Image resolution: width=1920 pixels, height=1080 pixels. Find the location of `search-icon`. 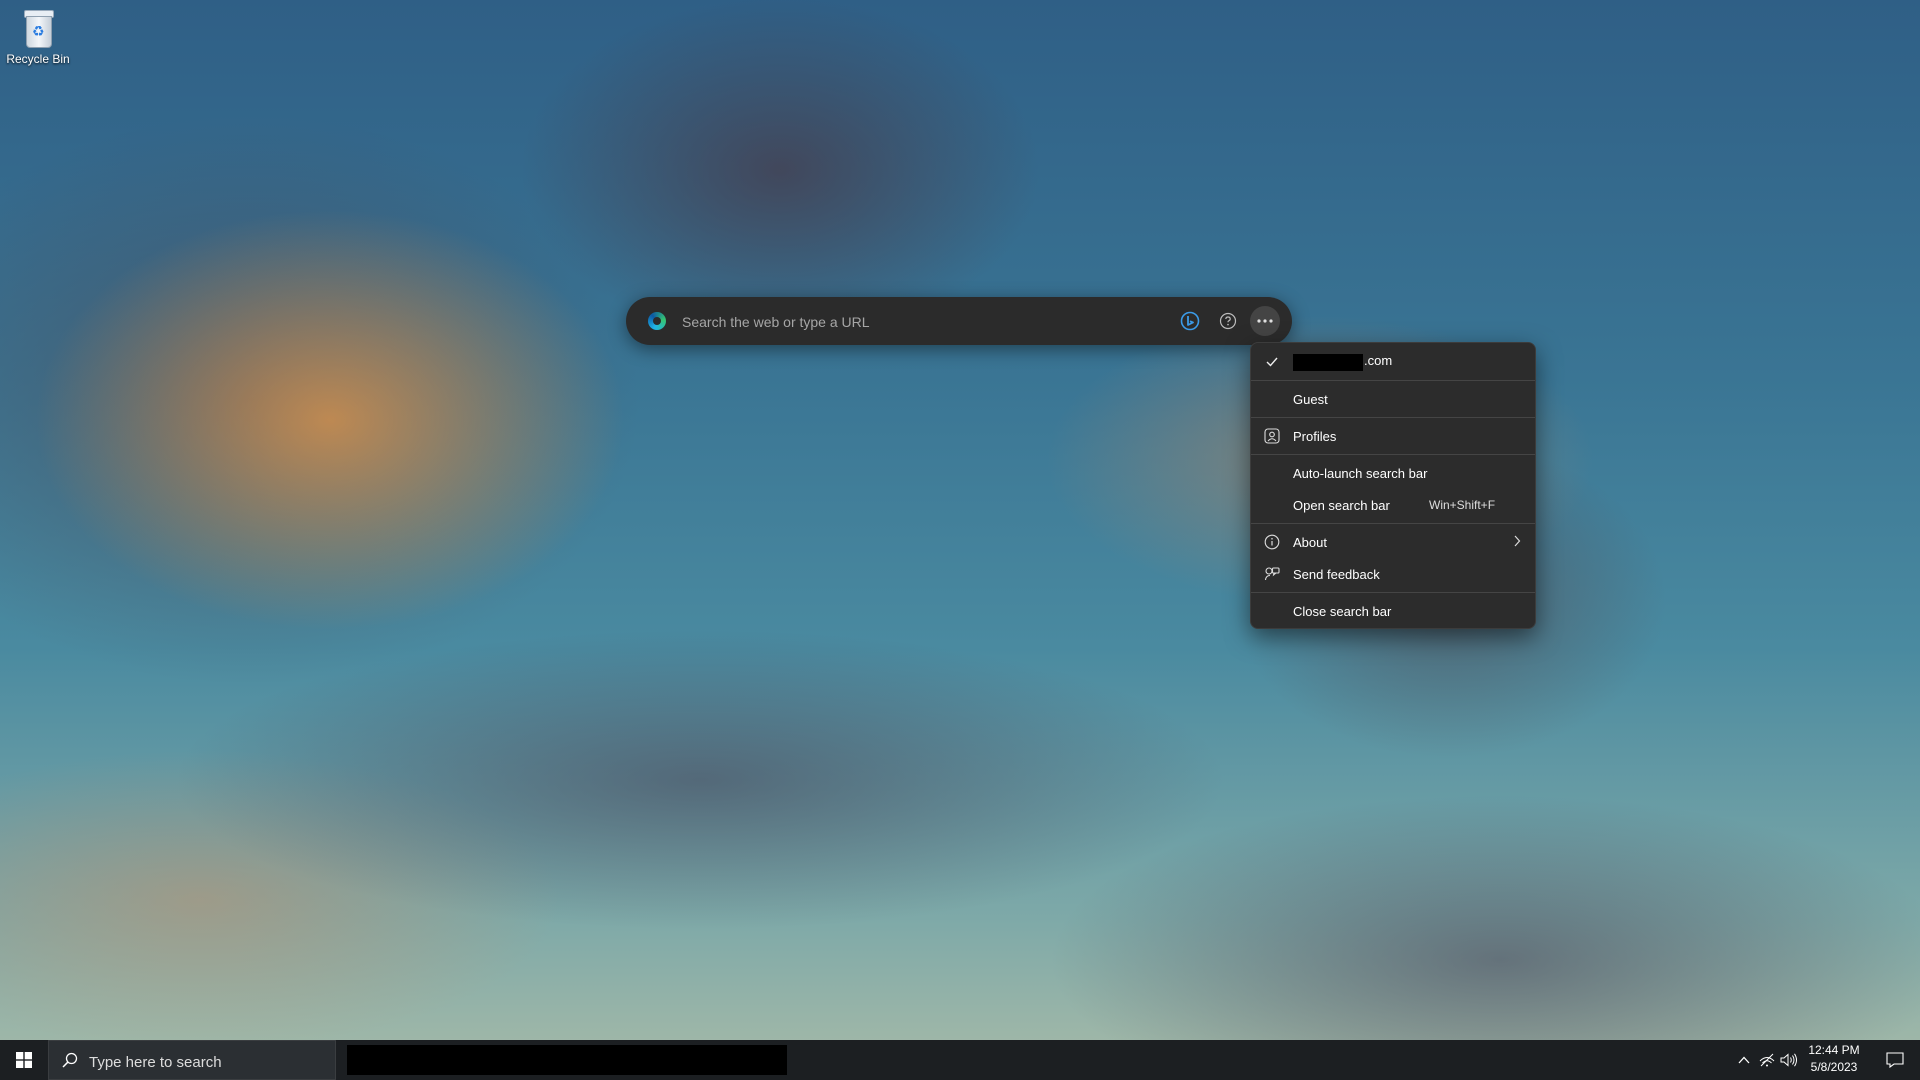

search-icon is located at coordinates (70, 1060).